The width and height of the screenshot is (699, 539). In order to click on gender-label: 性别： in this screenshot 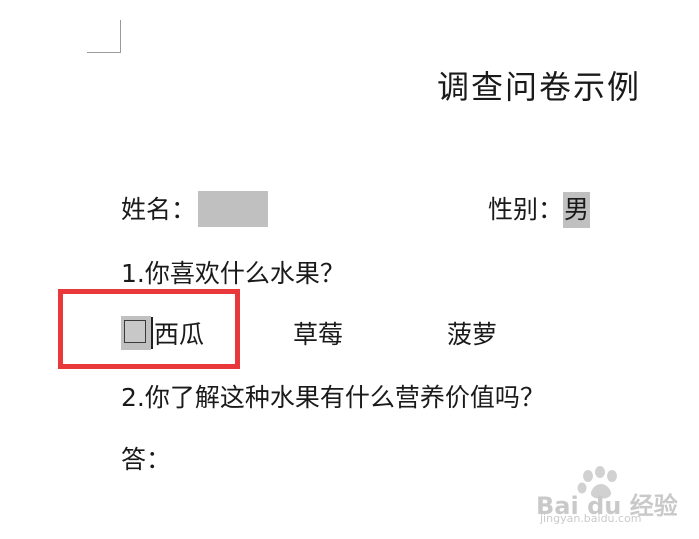, I will do `click(526, 209)`.